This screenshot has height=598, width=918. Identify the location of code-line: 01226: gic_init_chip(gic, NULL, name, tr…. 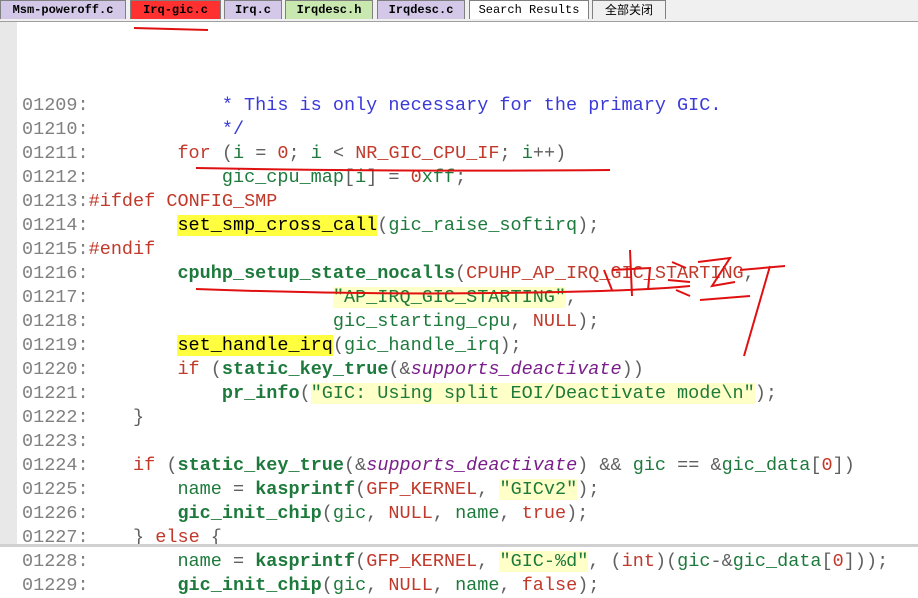
(455, 514).